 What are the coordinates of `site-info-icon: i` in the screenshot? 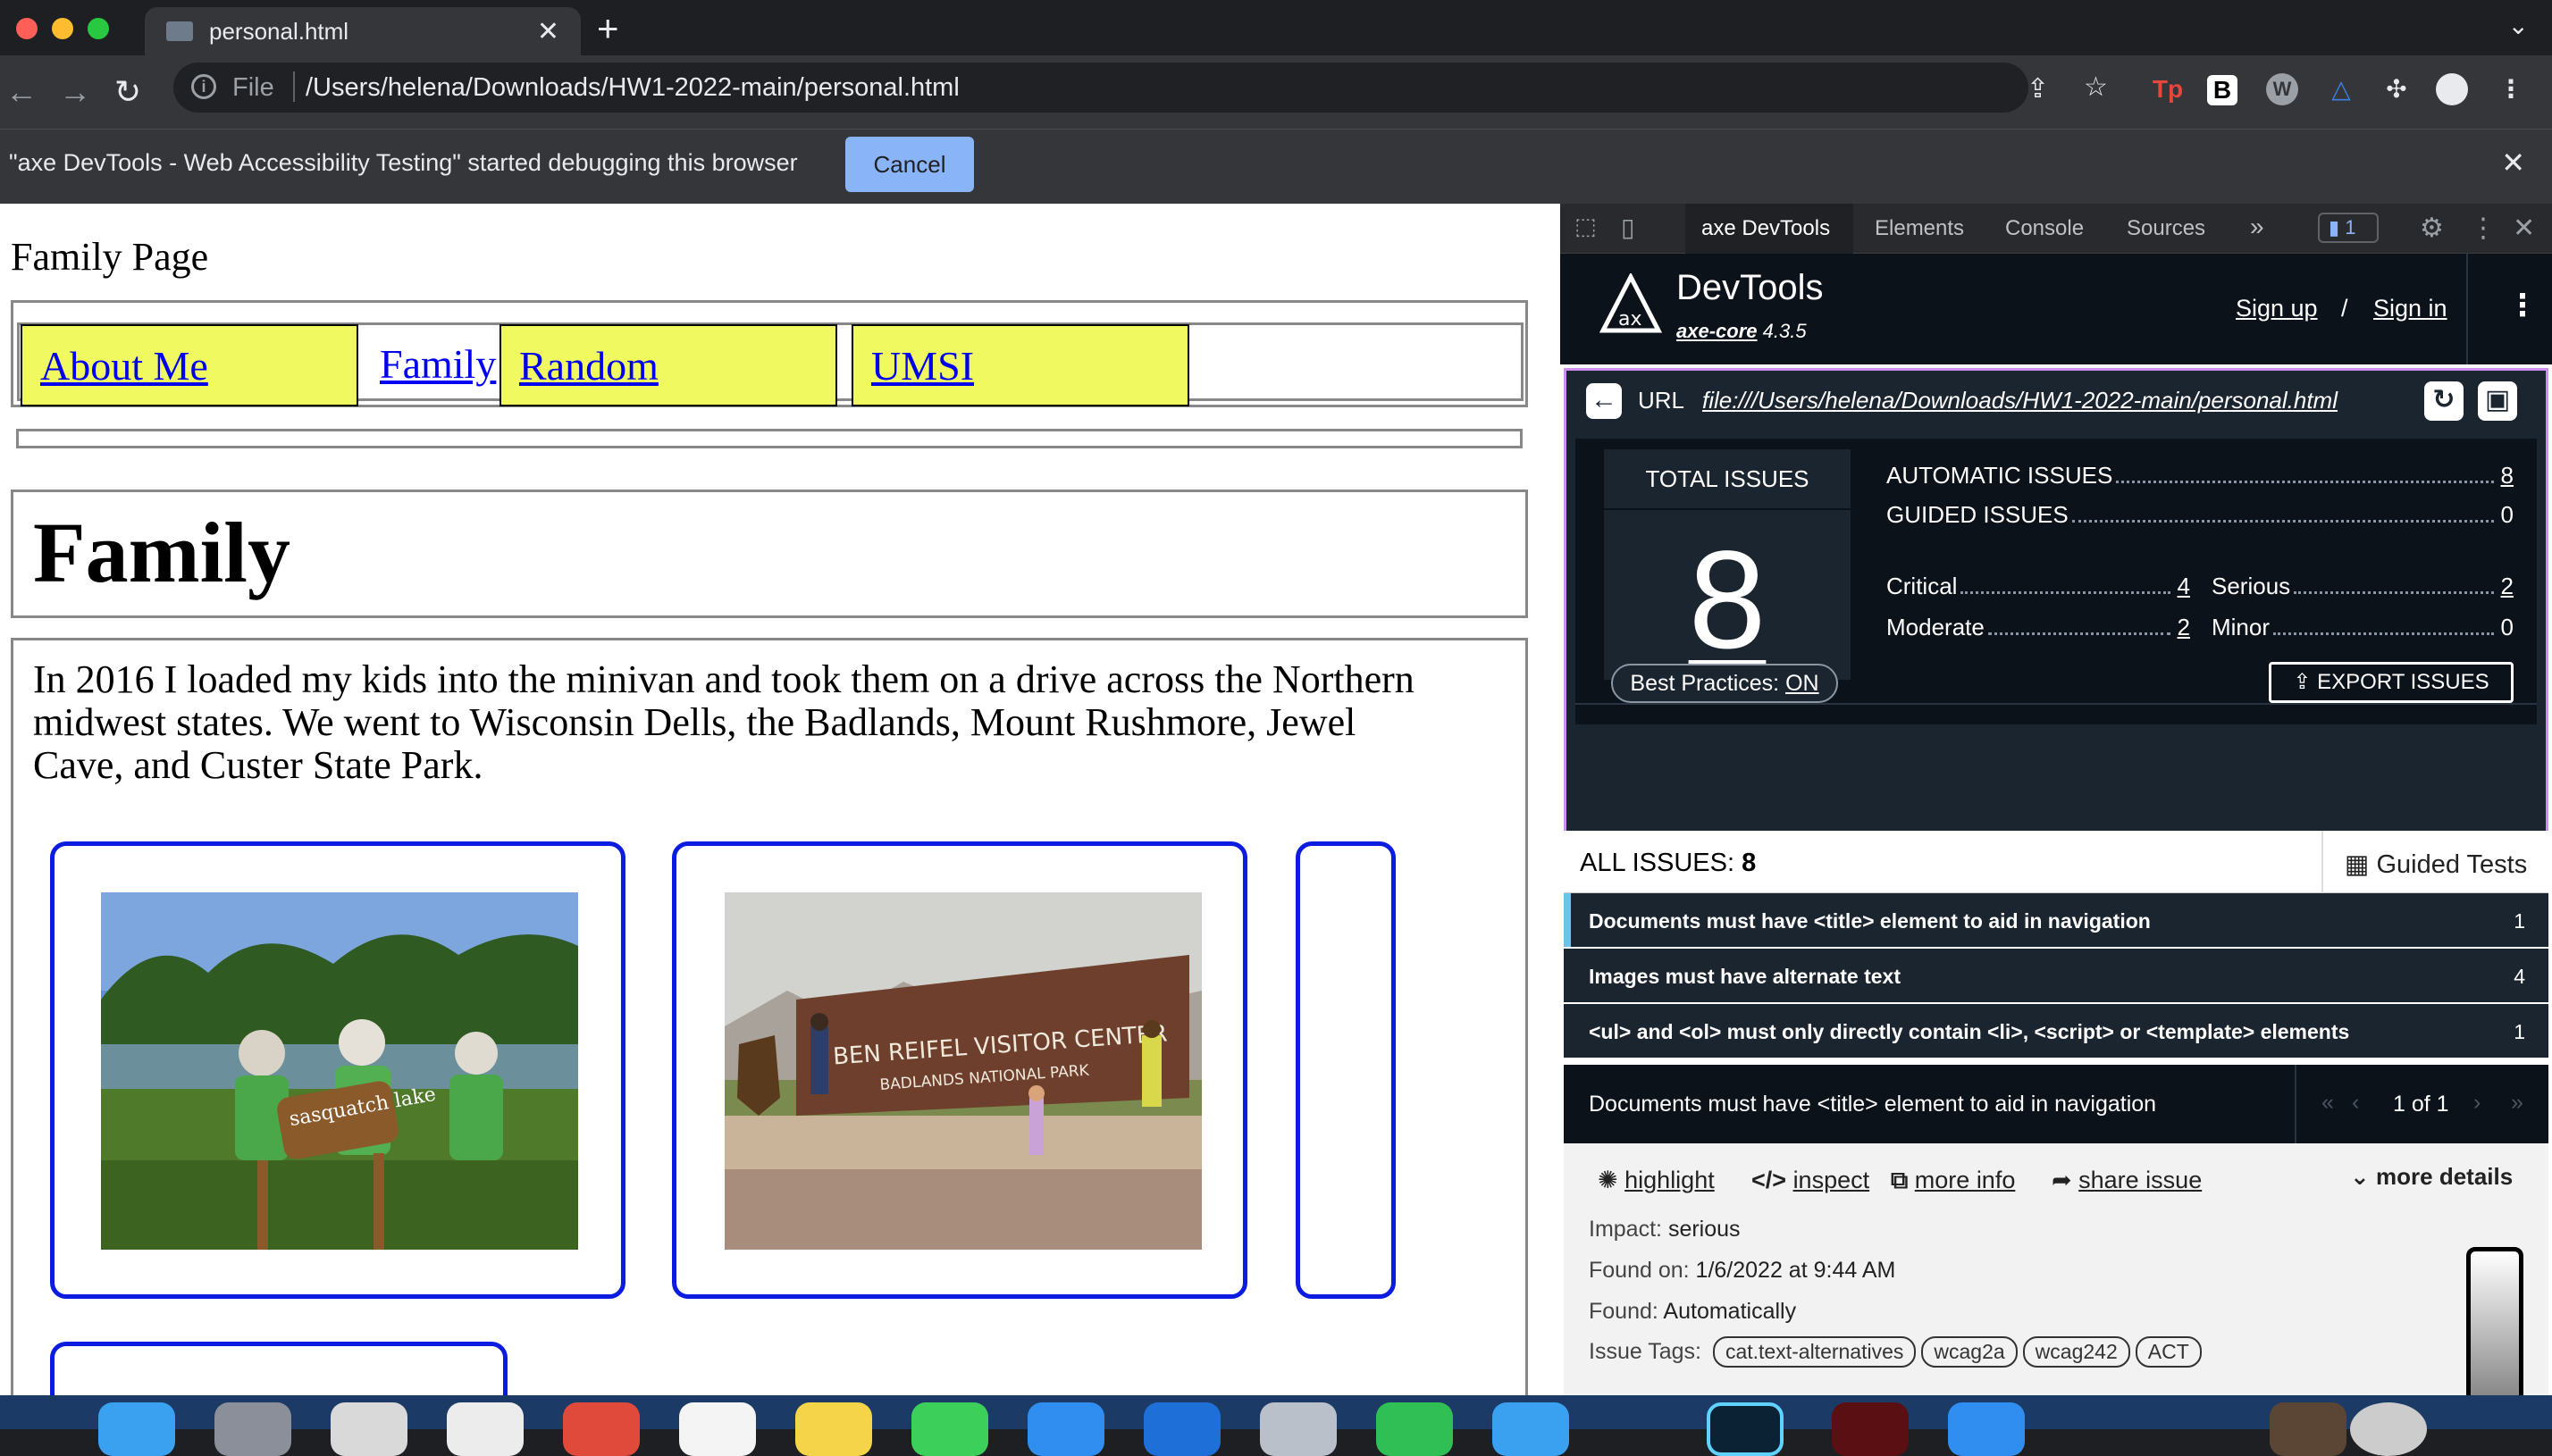 It's located at (203, 86).